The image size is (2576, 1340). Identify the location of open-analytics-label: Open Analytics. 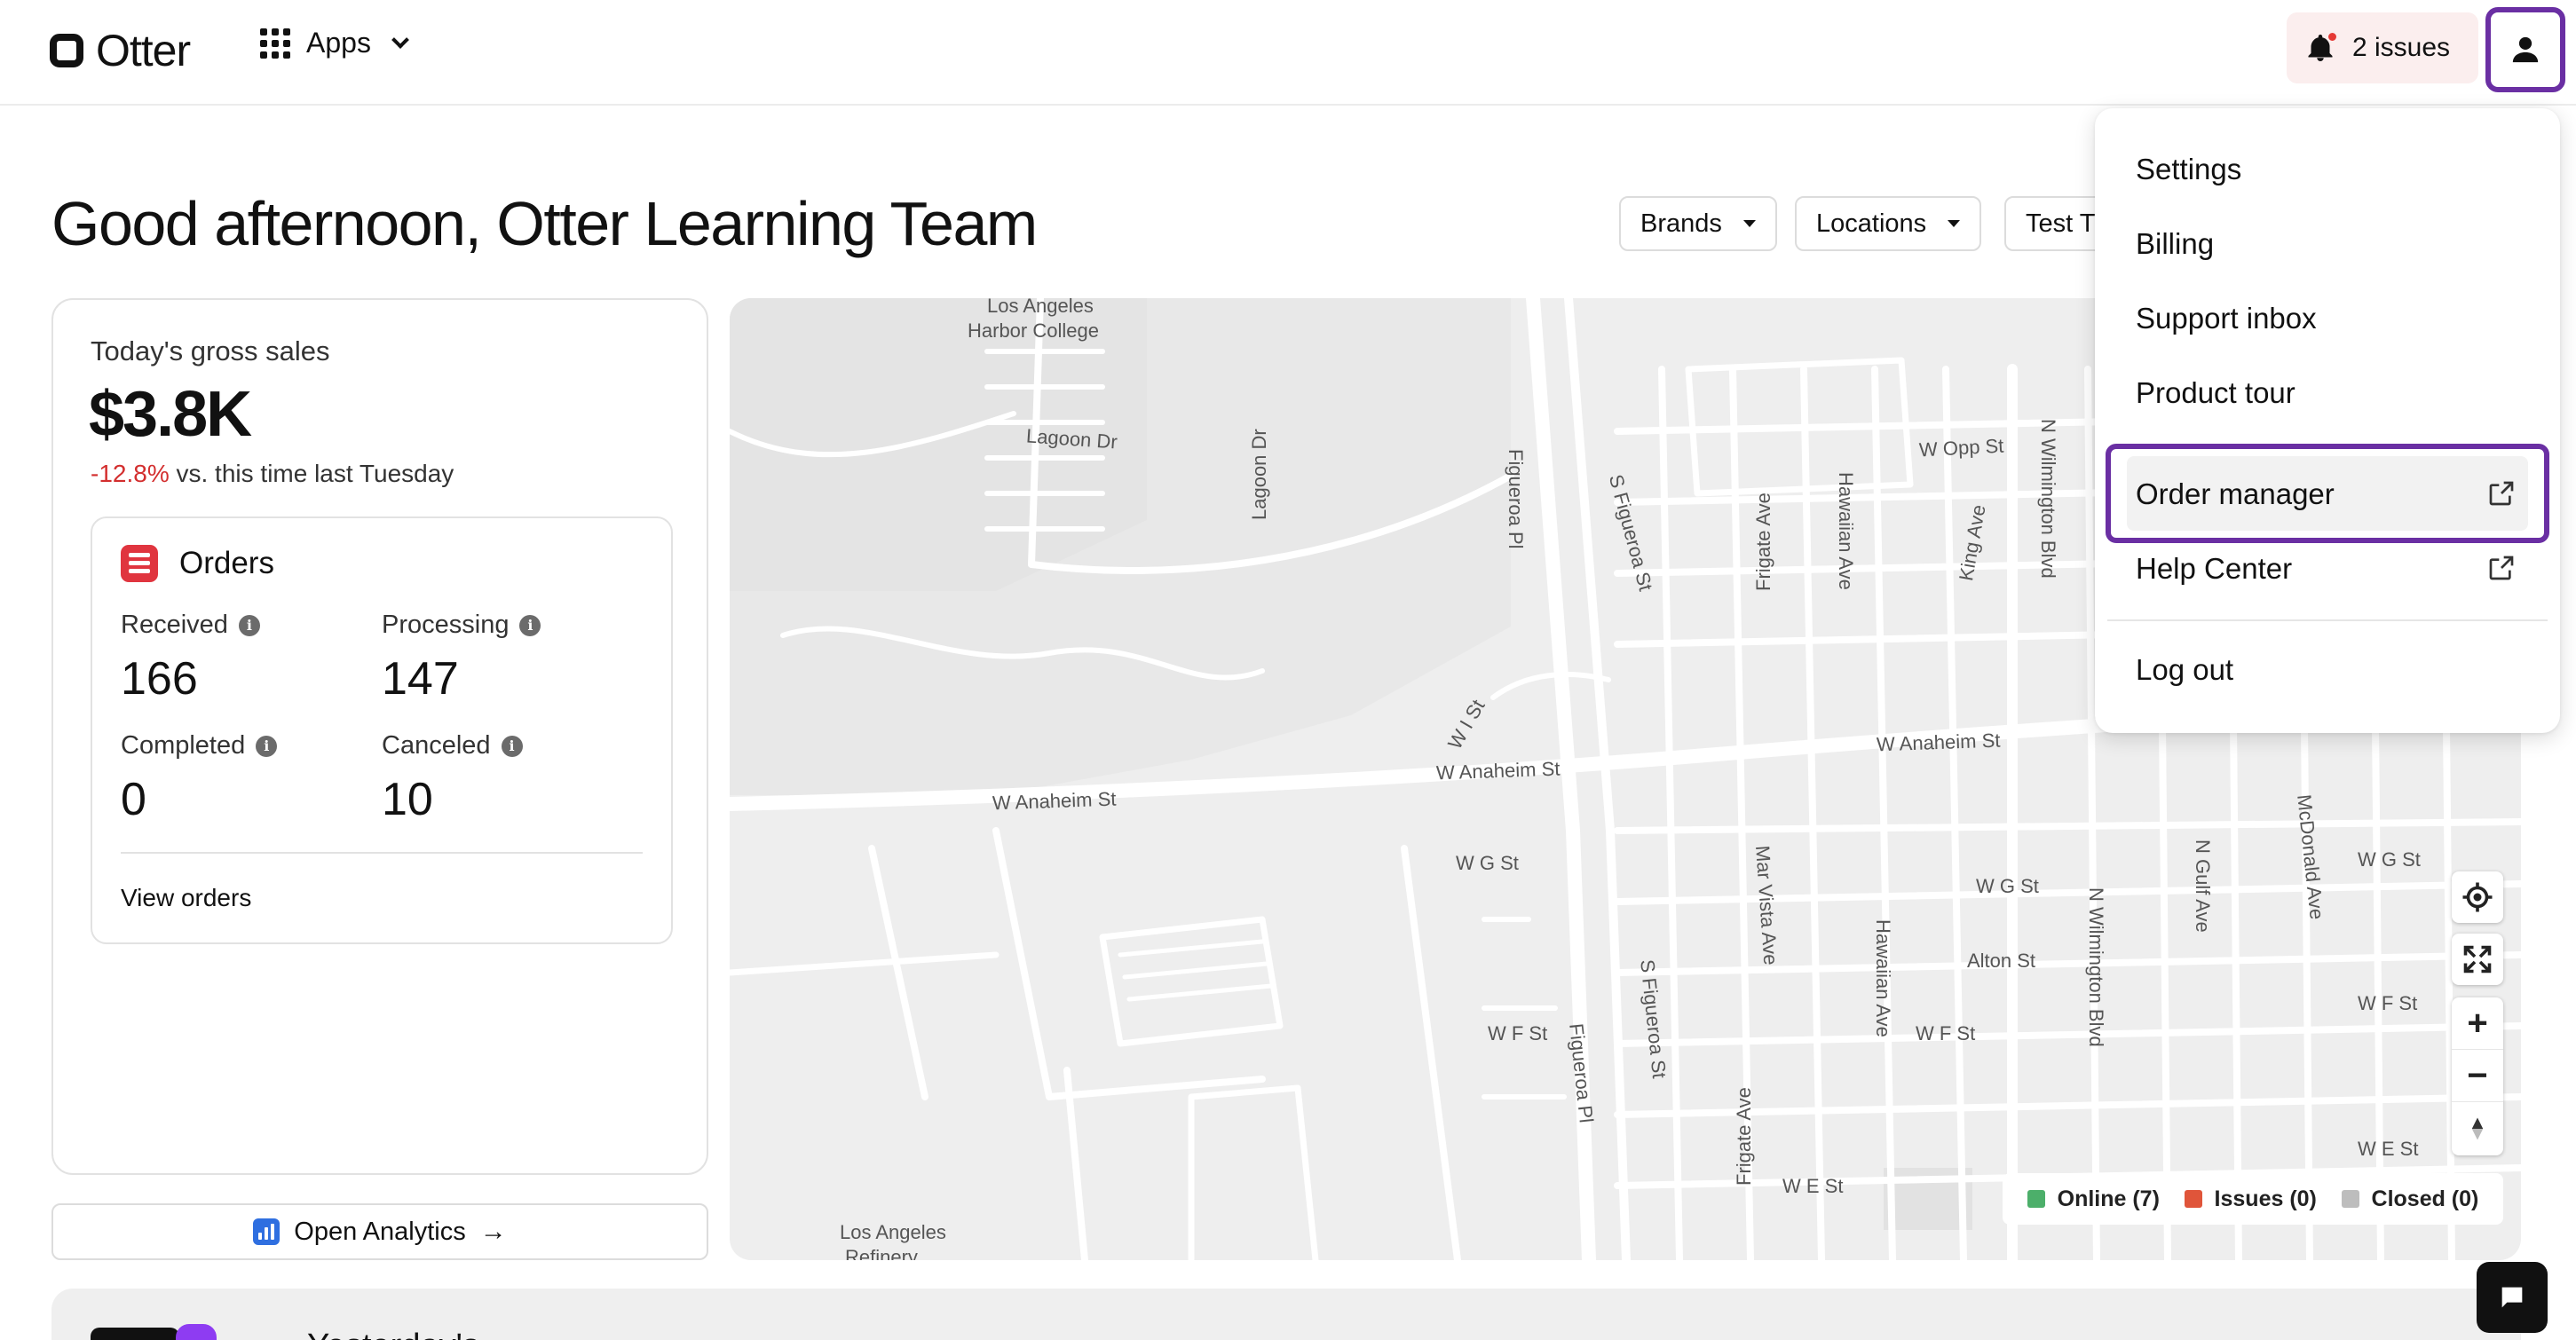
(380, 1231).